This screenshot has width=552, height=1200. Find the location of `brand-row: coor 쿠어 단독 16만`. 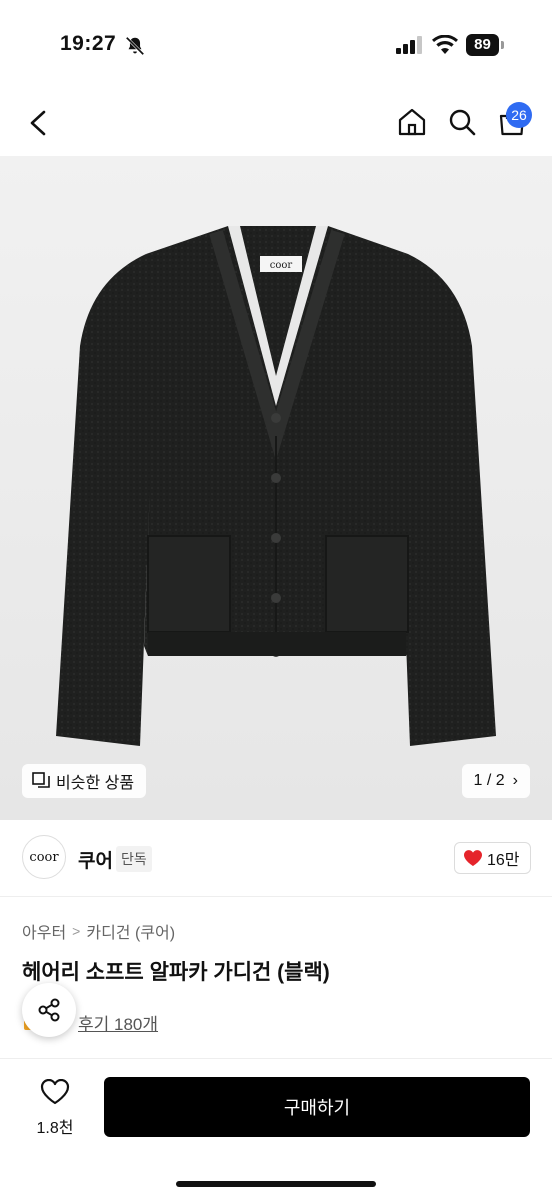

brand-row: coor 쿠어 단독 16만 is located at coordinates (276, 858).